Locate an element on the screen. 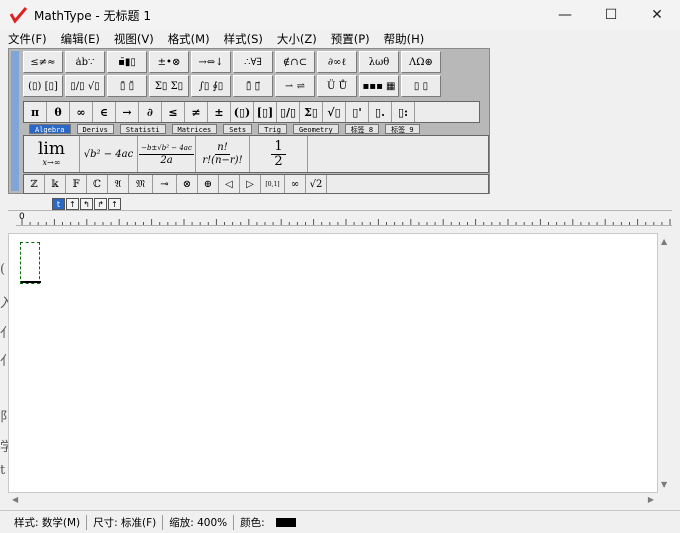  custom-symbol-bar: ℤ 𝕜 𝔽 ℂ 𝔄 𝔐 ⊸ ⊗ ⊕ ◁ ▷ [0,1] ∞ √2 is located at coordinates (256, 184).